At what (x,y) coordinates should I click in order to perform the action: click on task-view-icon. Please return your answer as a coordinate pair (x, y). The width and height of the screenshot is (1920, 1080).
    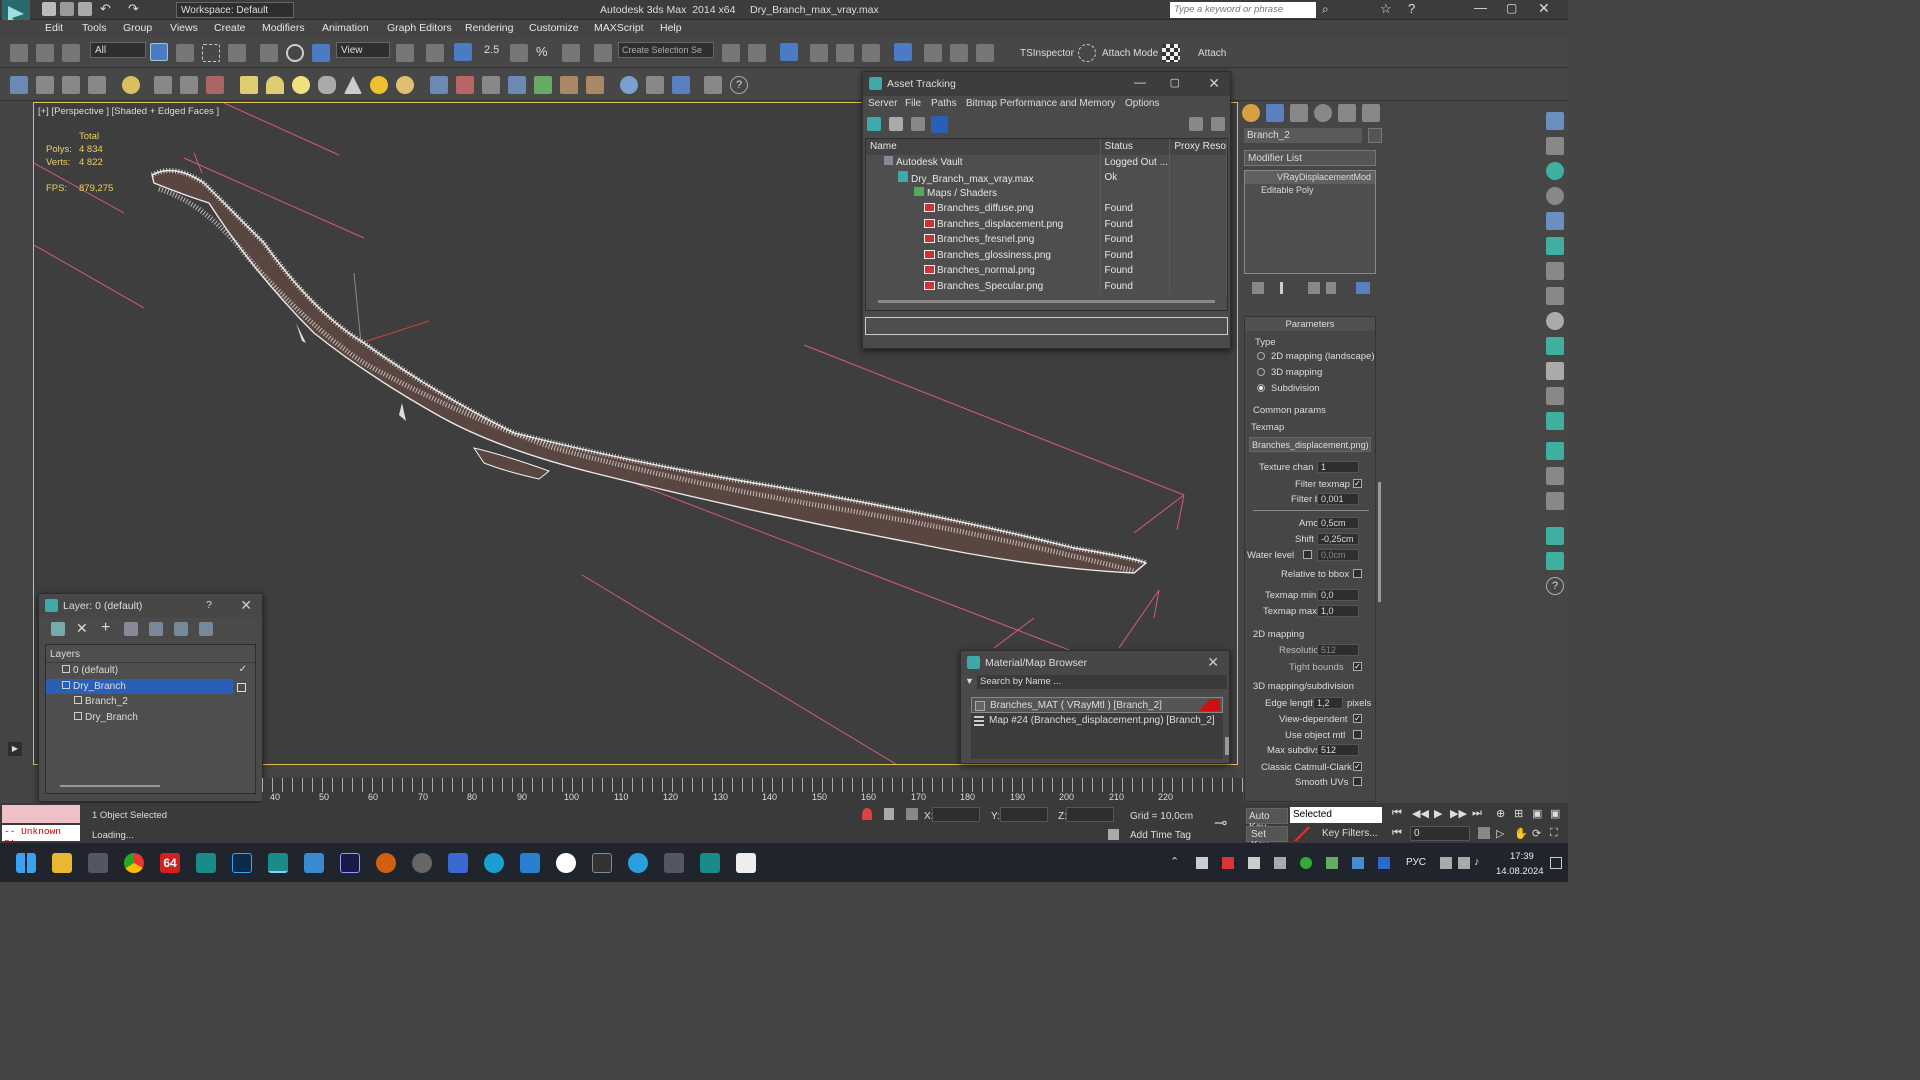
    Looking at the image, I should click on (98, 863).